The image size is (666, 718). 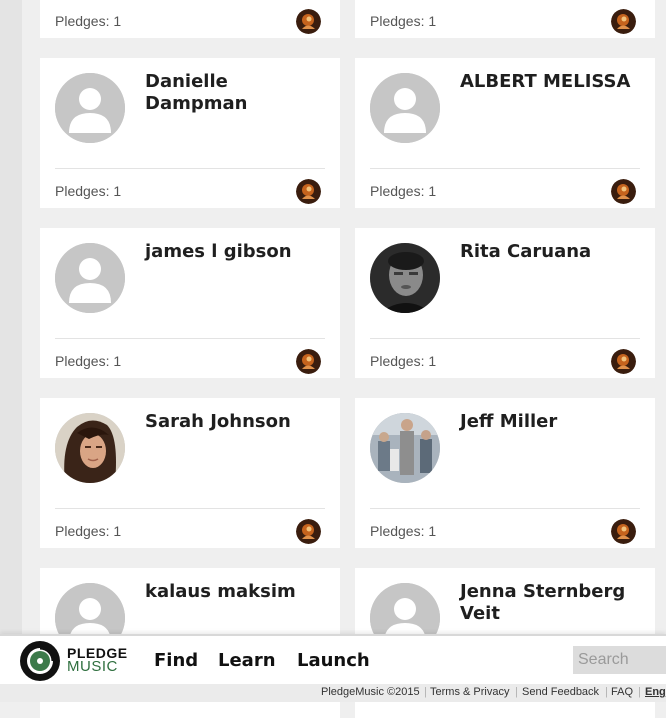 I want to click on nav-launch-link: Launch, so click(x=333, y=660).